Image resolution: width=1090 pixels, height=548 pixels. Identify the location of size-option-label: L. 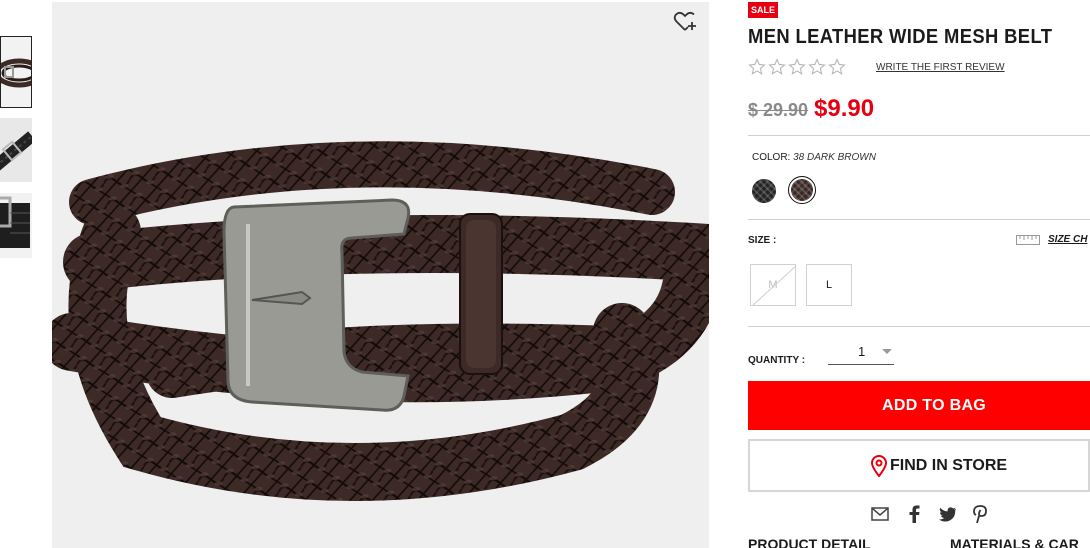
(829, 285).